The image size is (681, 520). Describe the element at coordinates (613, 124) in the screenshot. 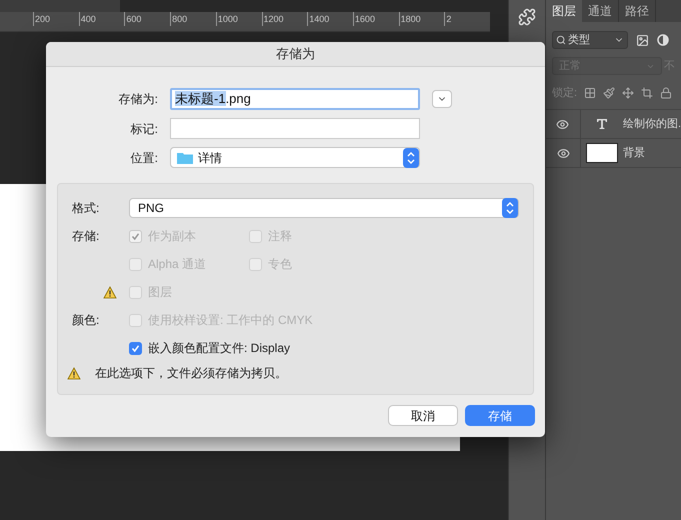

I see `layer-row: 绘制你的图.` at that location.